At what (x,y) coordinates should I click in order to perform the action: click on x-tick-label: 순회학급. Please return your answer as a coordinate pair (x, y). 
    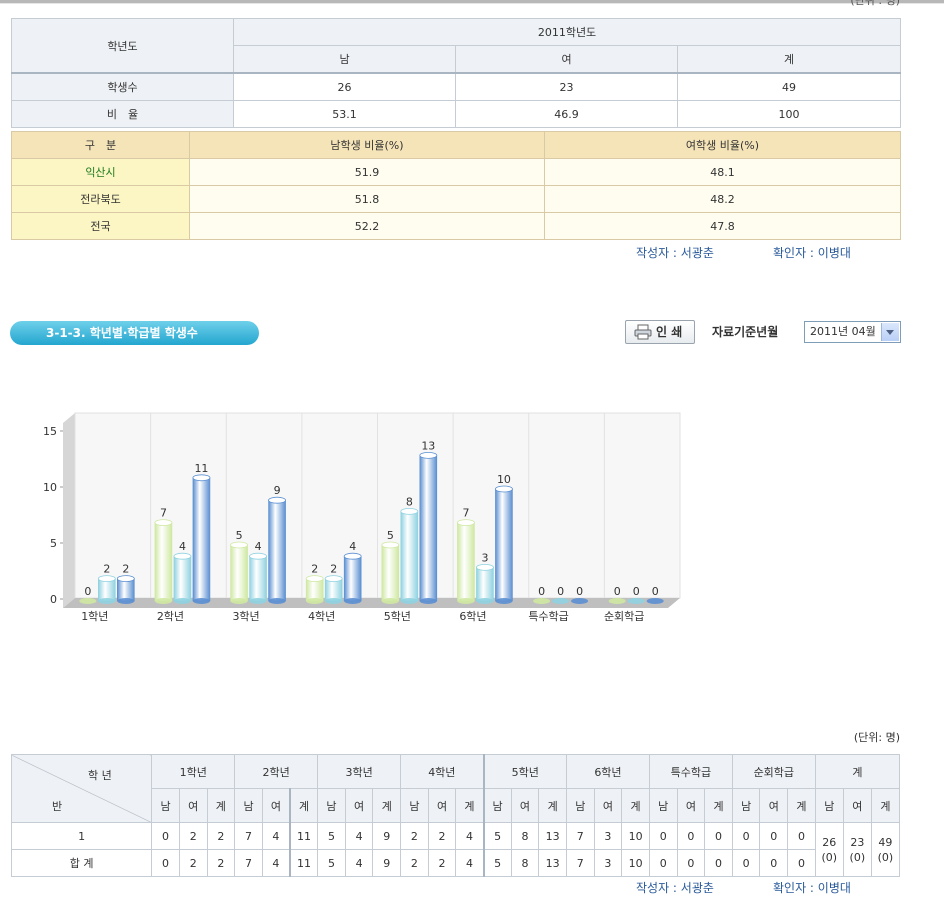
    Looking at the image, I should click on (624, 616).